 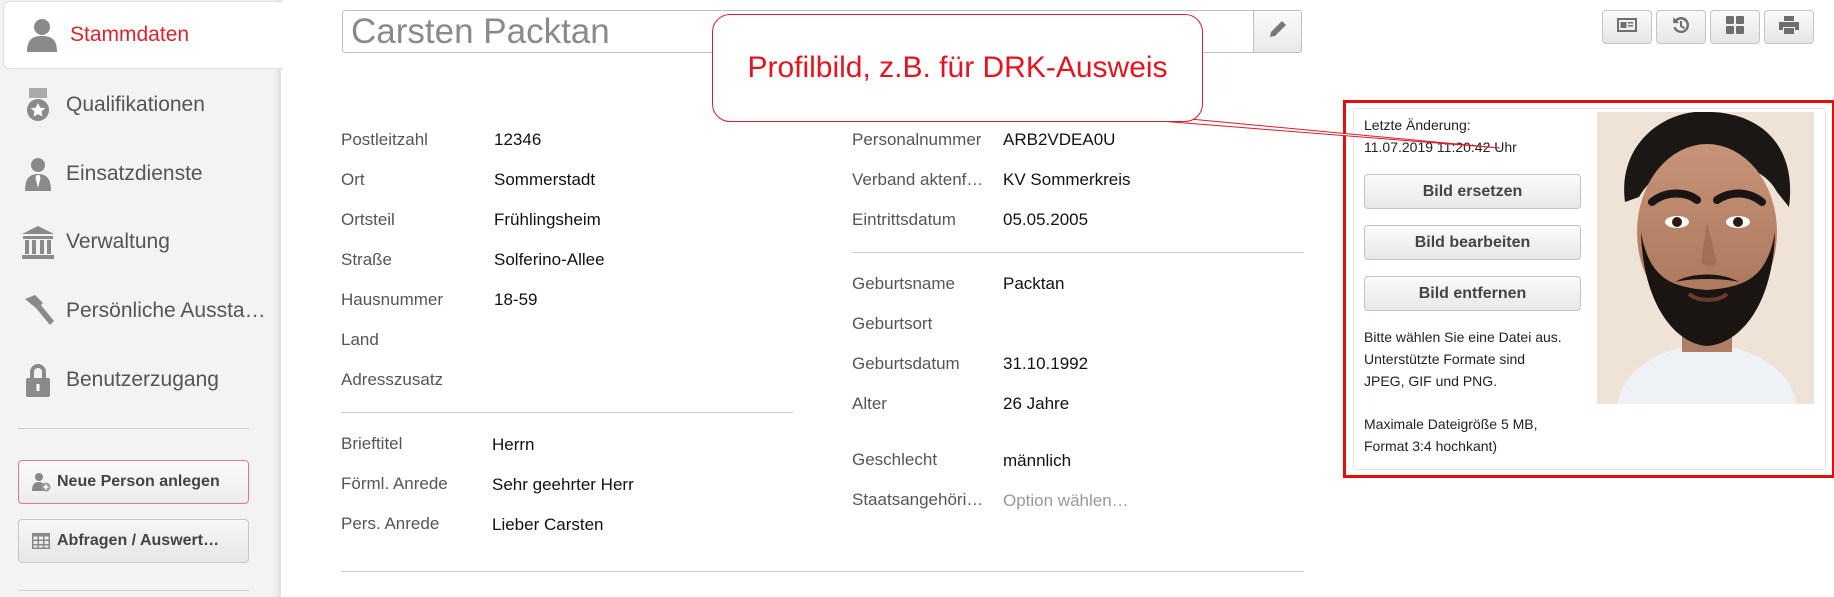 I want to click on print-button, so click(x=1789, y=27).